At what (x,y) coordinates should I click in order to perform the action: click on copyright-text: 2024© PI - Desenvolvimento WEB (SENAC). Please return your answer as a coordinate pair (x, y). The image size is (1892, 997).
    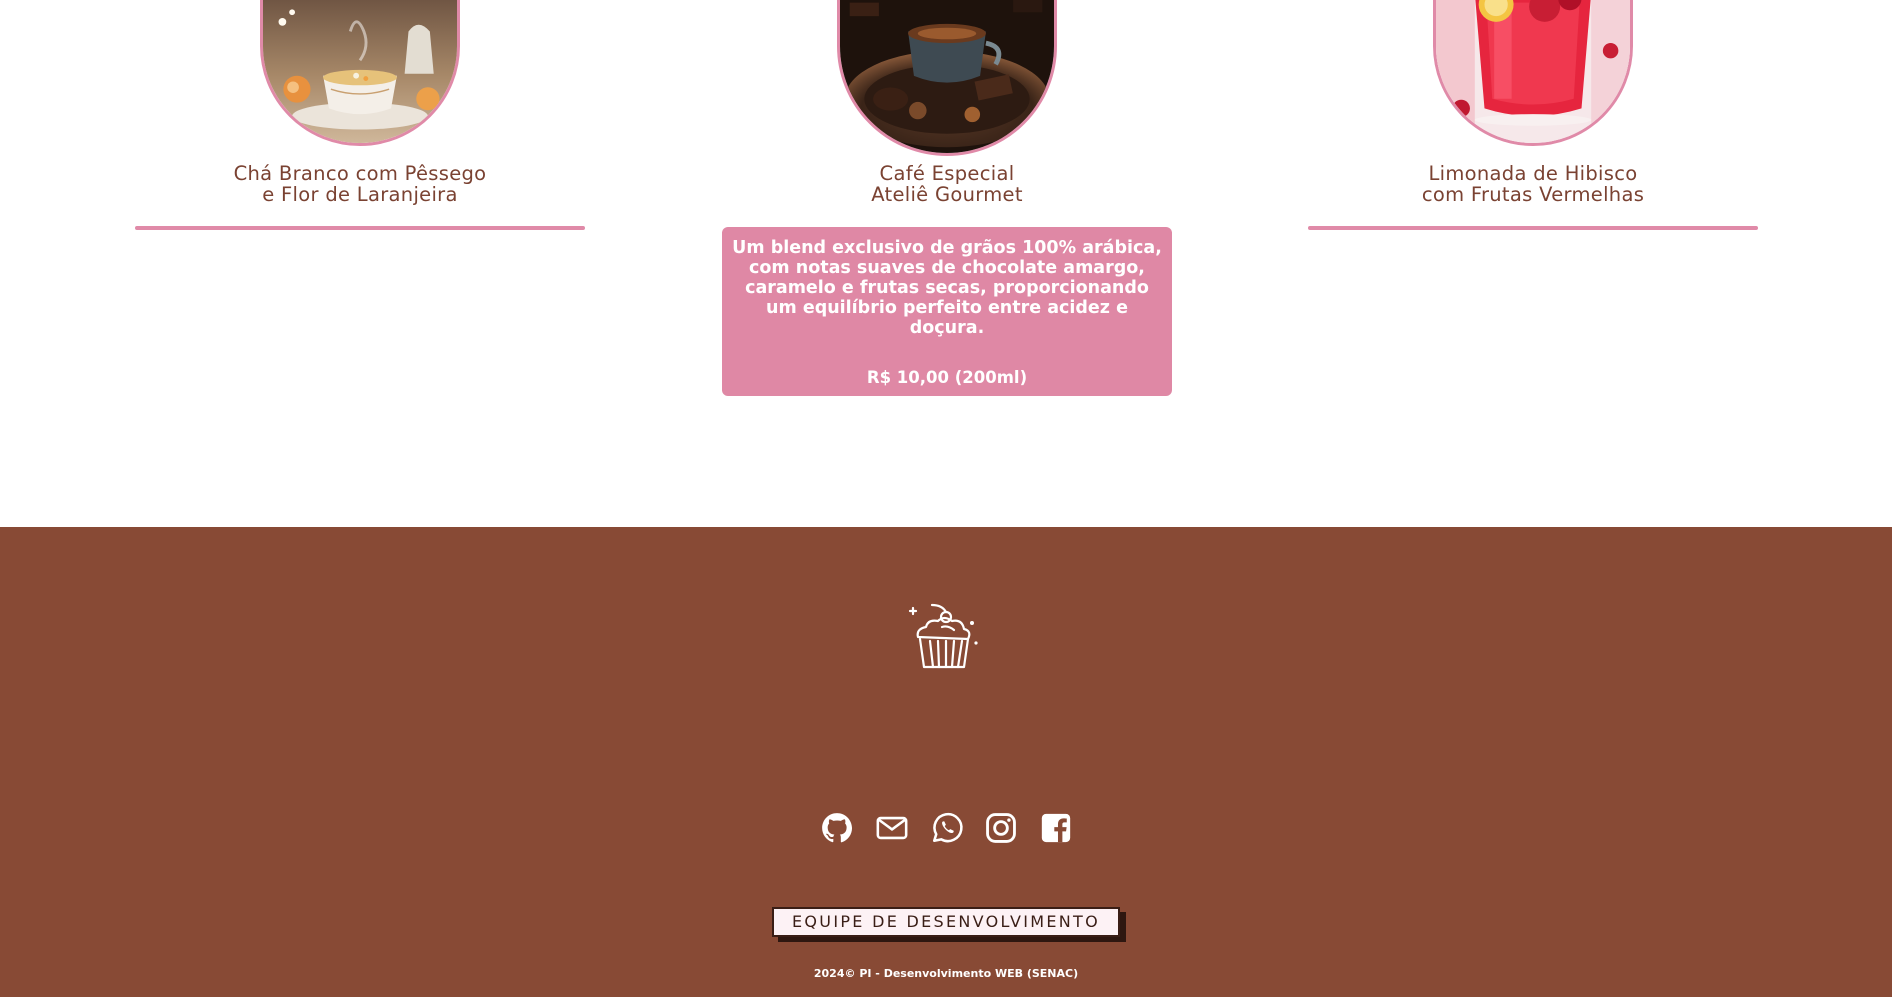
    Looking at the image, I should click on (946, 973).